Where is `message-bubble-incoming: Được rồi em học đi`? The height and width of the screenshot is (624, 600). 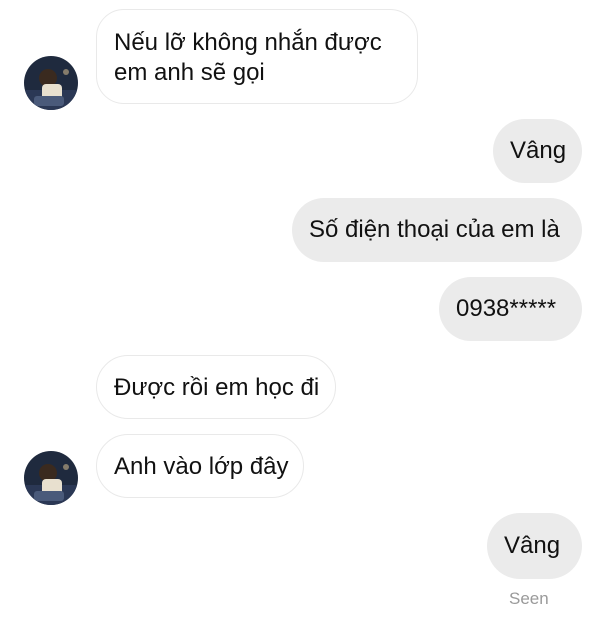 message-bubble-incoming: Được rồi em học đi is located at coordinates (216, 387).